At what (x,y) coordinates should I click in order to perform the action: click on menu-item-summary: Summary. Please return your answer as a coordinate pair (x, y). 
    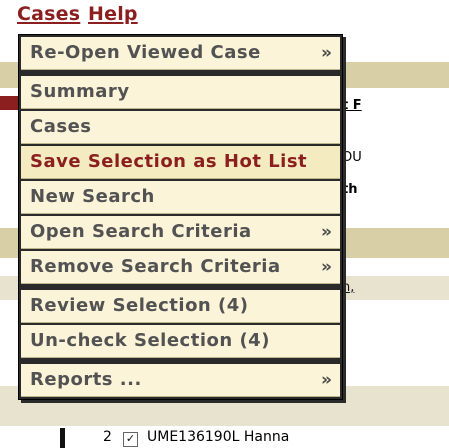
    Looking at the image, I should click on (180, 92).